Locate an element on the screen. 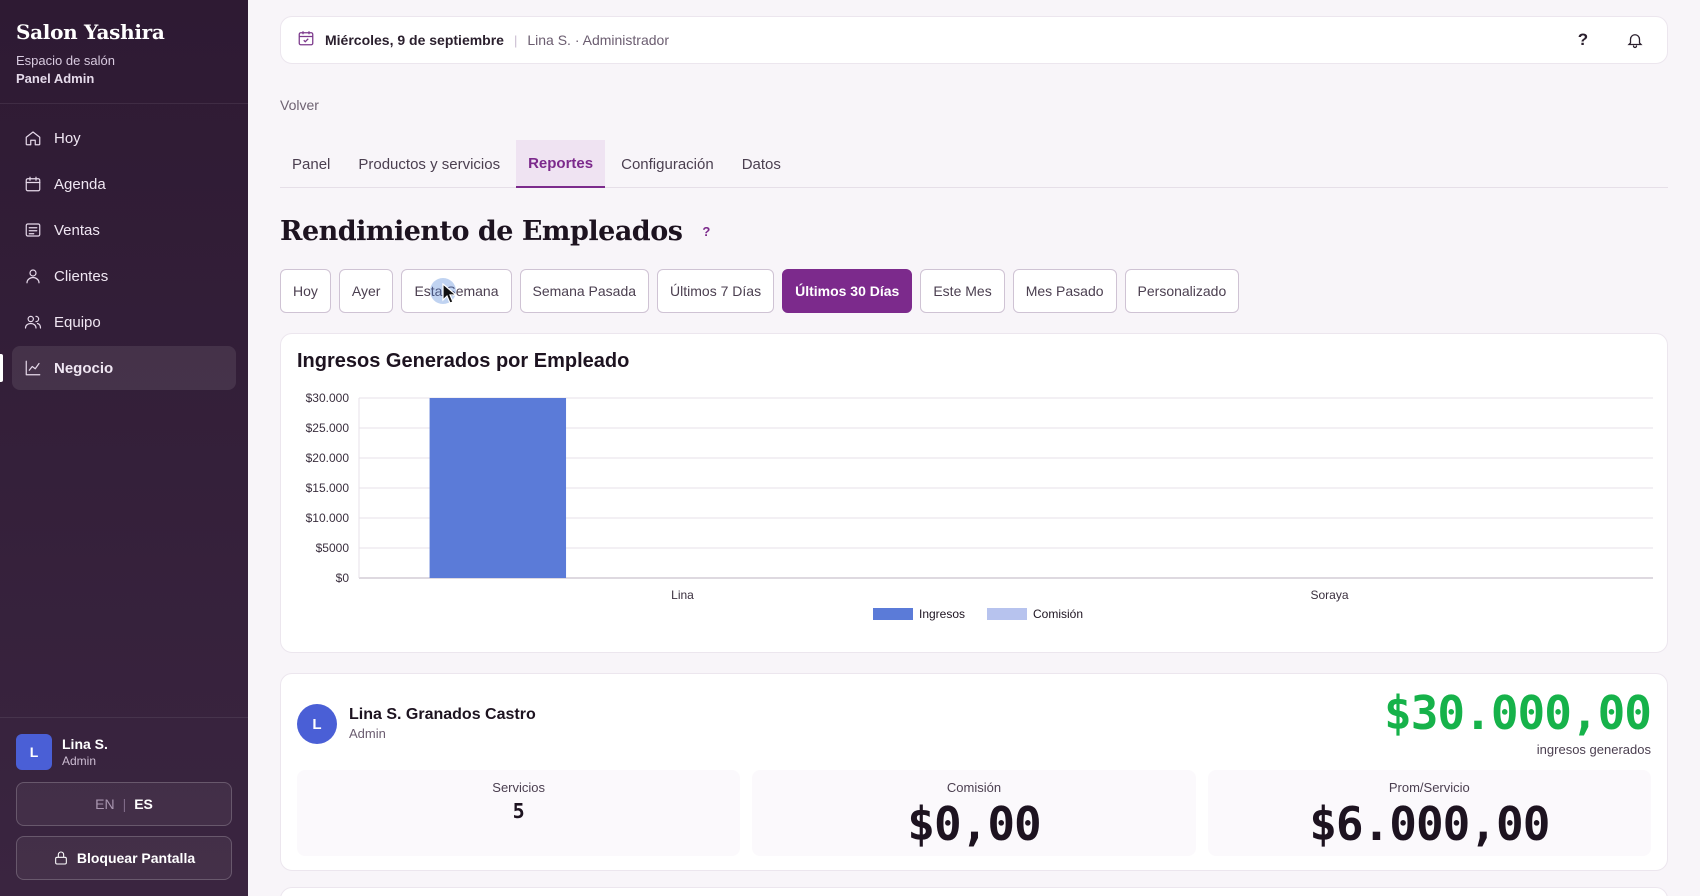 The height and width of the screenshot is (896, 1700). tab-reportes: Reportes is located at coordinates (561, 164).